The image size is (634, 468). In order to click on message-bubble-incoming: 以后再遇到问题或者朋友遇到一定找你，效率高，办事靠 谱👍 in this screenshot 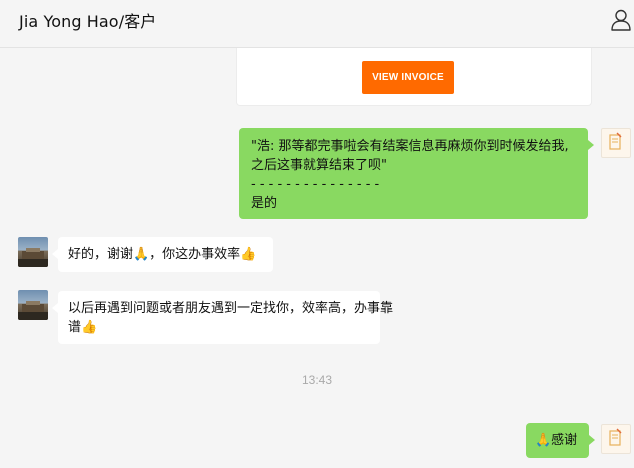, I will do `click(223, 317)`.